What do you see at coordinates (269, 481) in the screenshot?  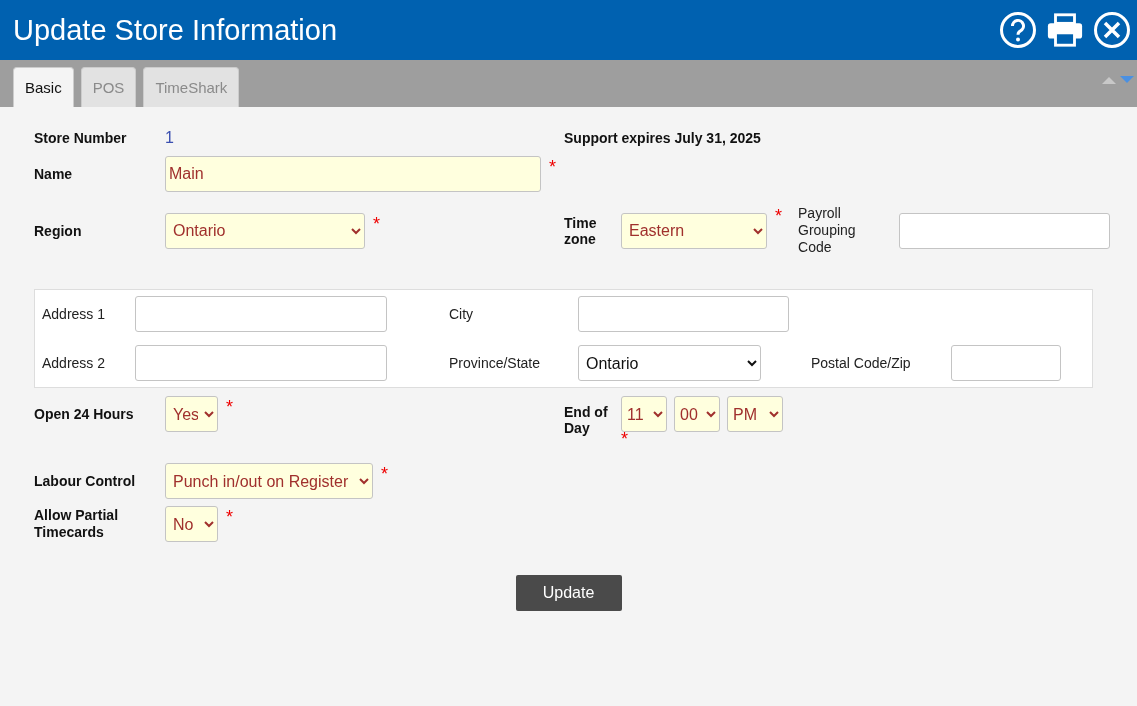 I see `labour-control-select: Punch in/out on Register` at bounding box center [269, 481].